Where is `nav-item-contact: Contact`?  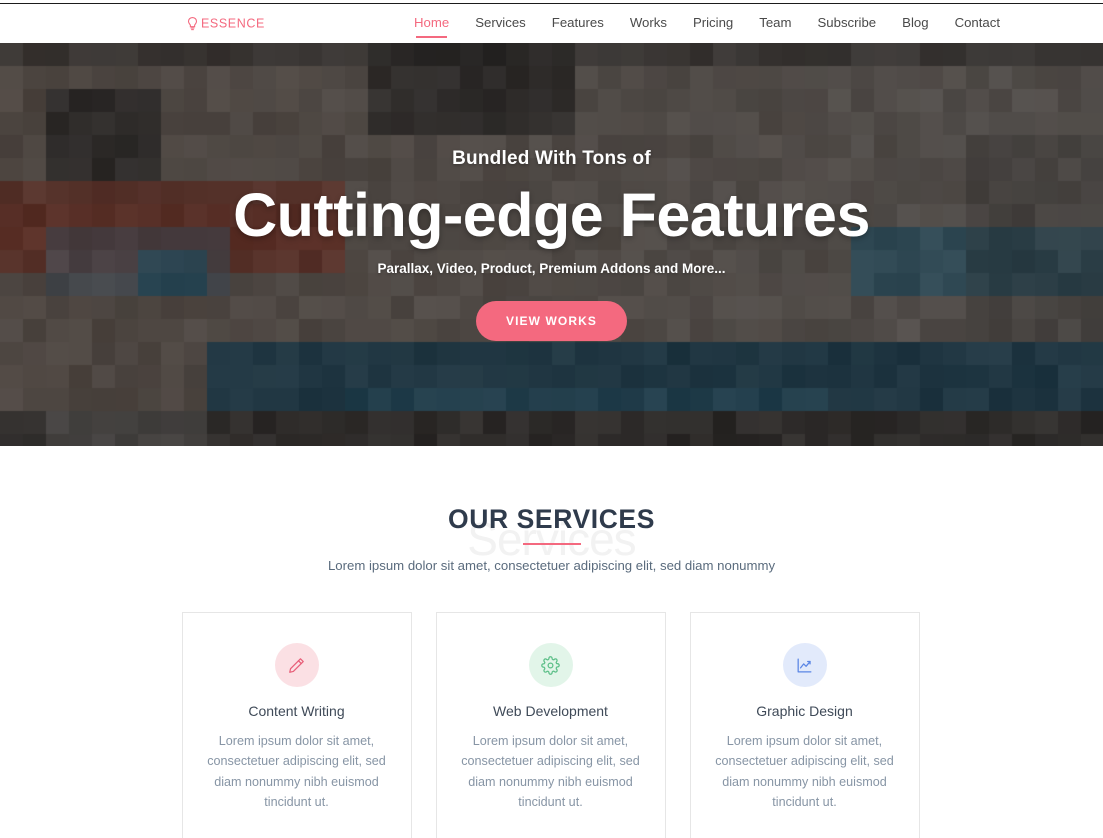
nav-item-contact: Contact is located at coordinates (977, 23).